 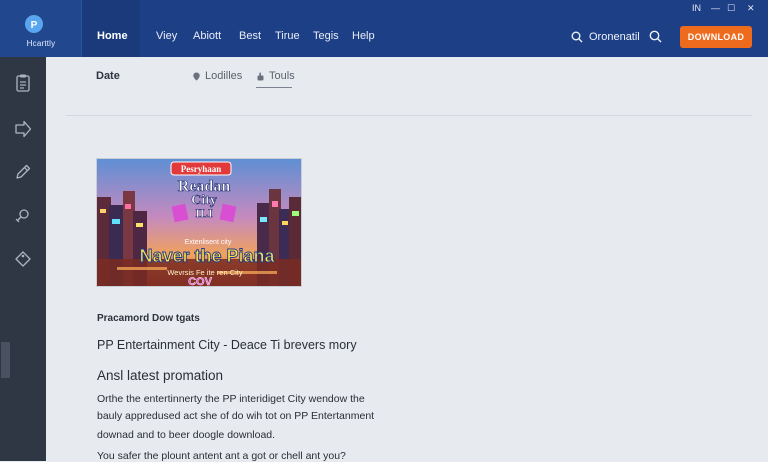 I want to click on tab-lodilles: Lodilles, so click(x=217, y=76).